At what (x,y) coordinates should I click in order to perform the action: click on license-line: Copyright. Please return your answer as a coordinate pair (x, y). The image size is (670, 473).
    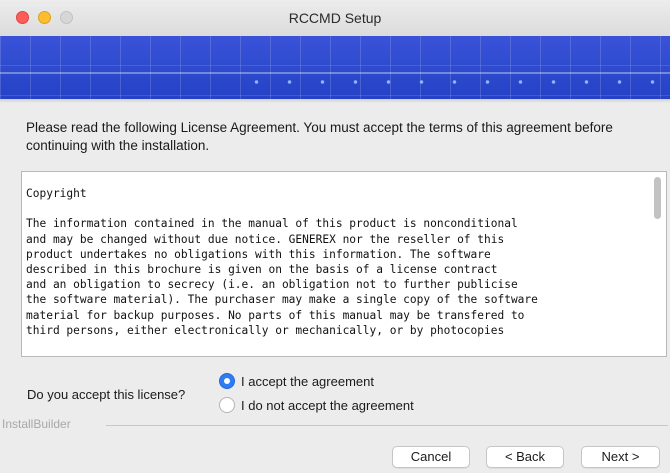
    Looking at the image, I should click on (56, 193).